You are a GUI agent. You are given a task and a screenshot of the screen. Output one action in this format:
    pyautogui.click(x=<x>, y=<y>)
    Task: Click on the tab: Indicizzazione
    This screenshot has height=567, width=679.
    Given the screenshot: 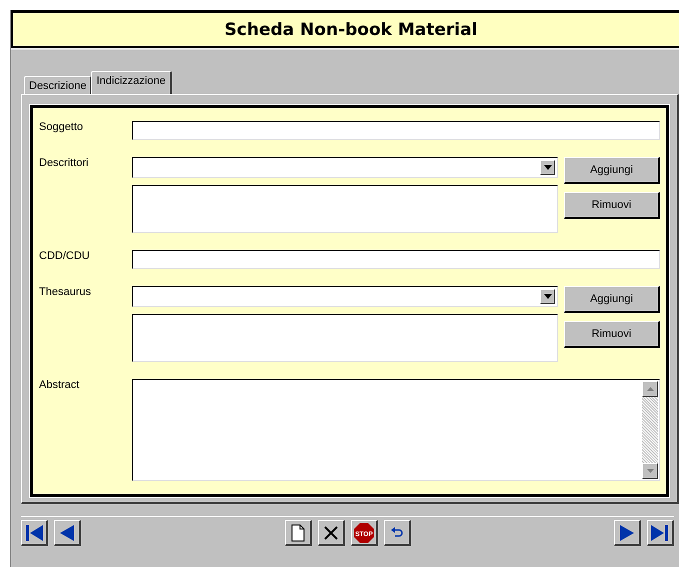 What is the action you would take?
    pyautogui.click(x=131, y=82)
    